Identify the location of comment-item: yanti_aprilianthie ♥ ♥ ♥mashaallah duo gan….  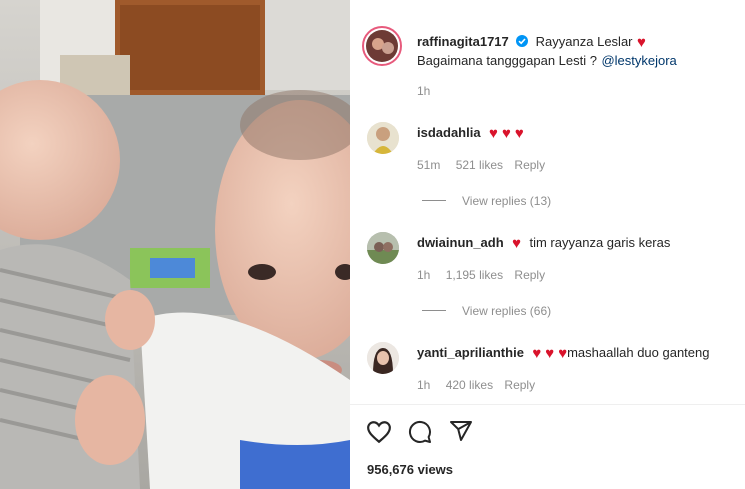
(563, 353).